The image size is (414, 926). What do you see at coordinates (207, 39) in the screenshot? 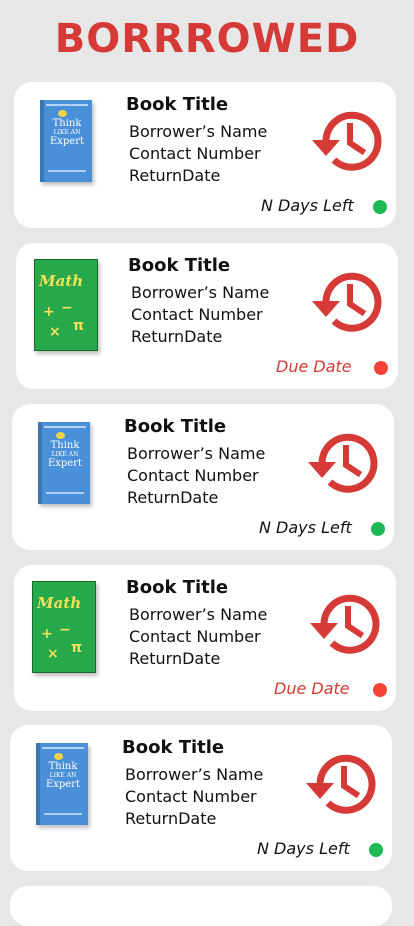
I see `page-title: BORRROWED` at bounding box center [207, 39].